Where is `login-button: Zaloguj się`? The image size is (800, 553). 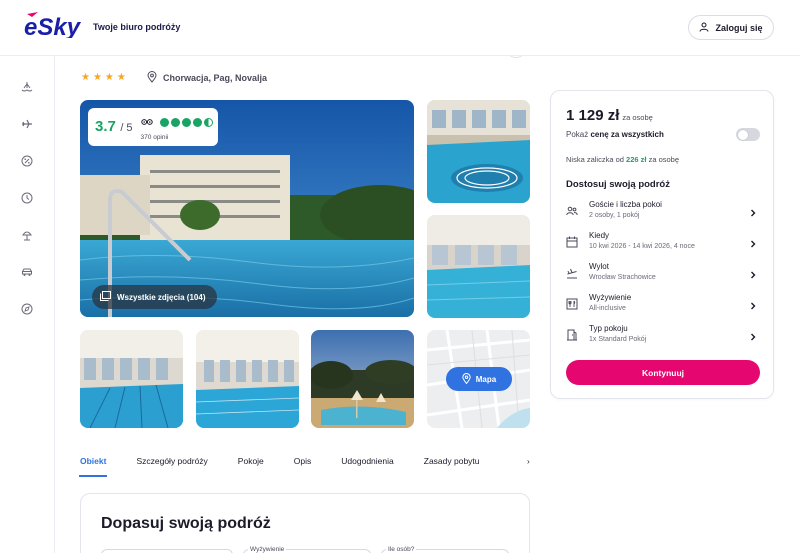
login-button: Zaloguj się is located at coordinates (731, 27).